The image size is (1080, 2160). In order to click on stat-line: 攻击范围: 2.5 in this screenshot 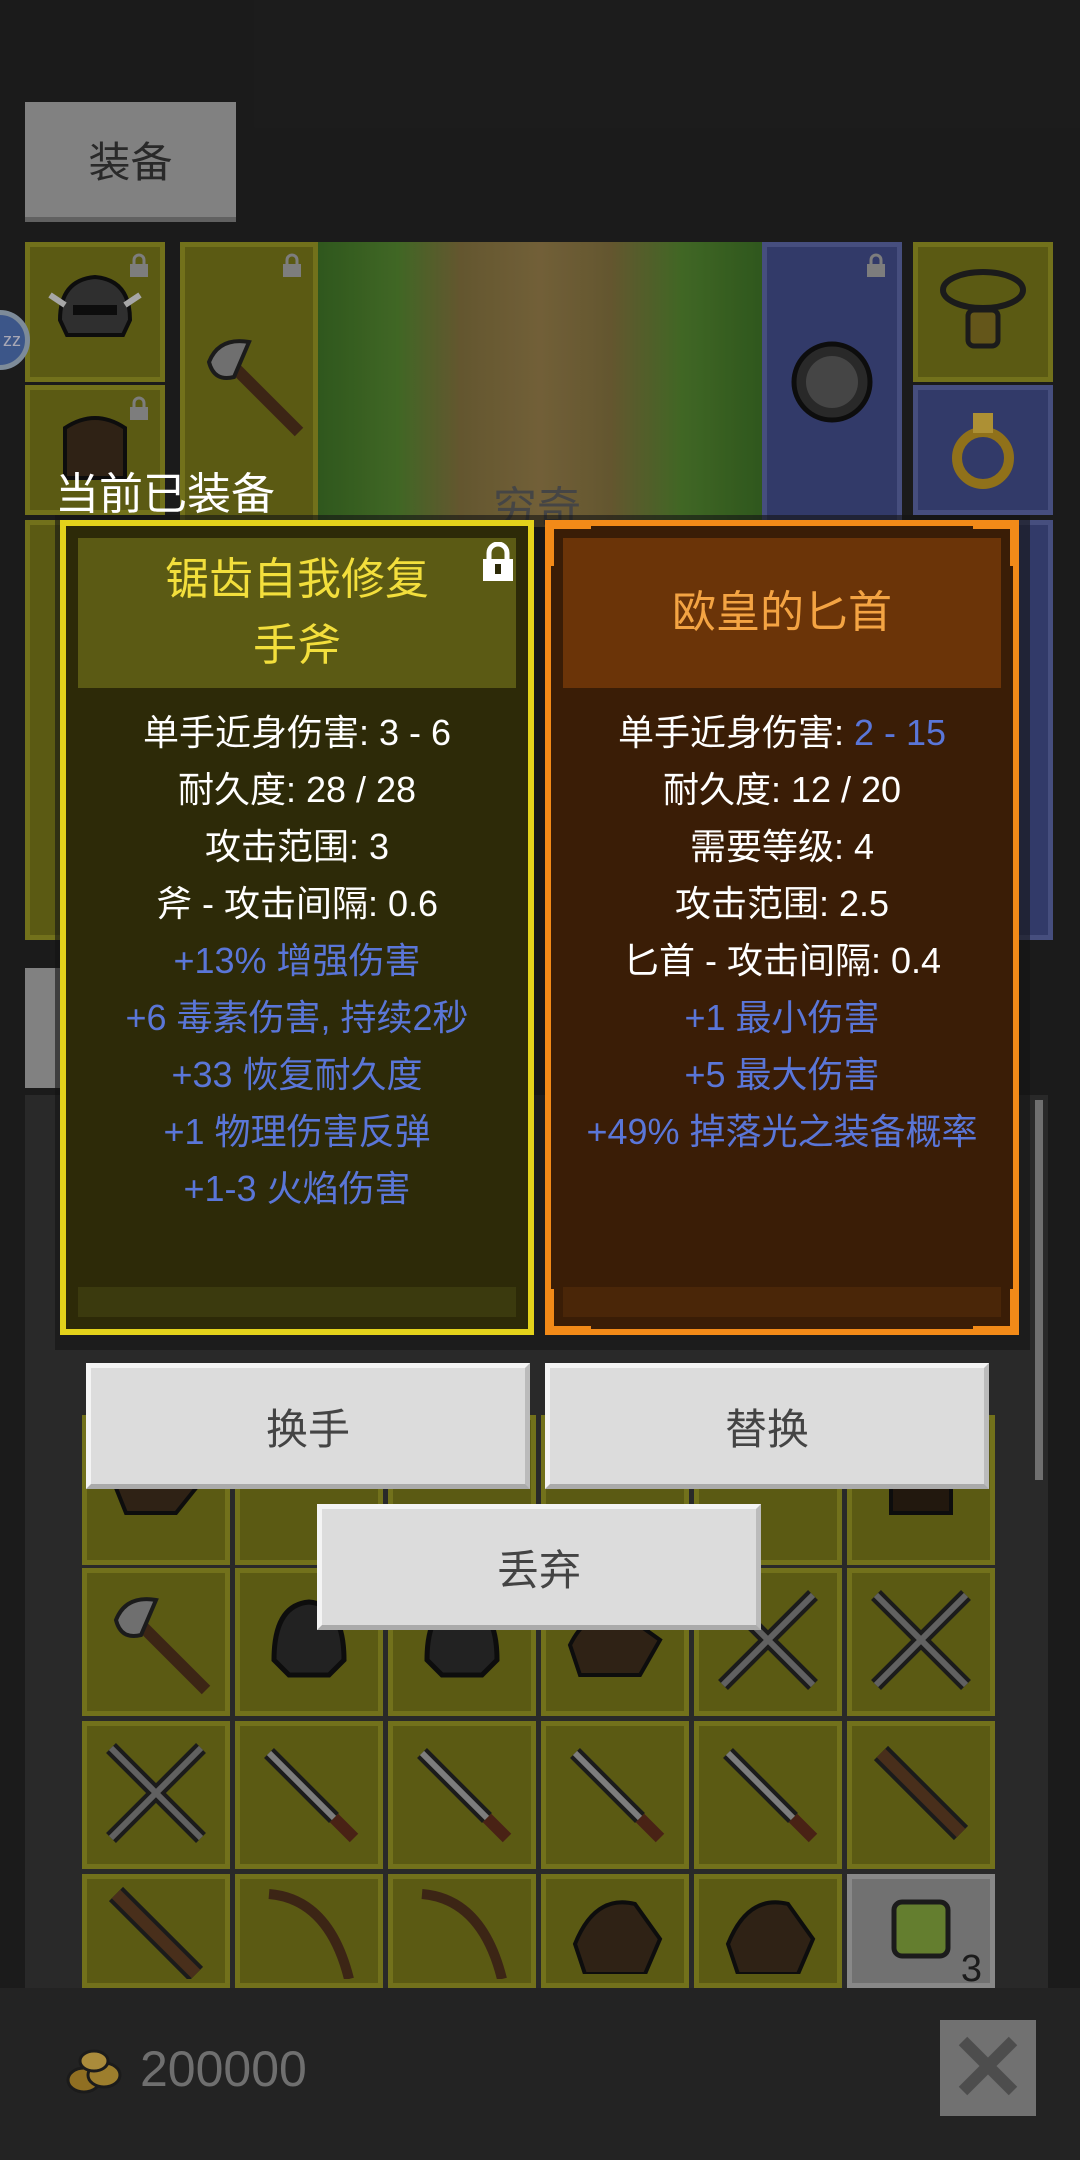, I will do `click(782, 903)`.